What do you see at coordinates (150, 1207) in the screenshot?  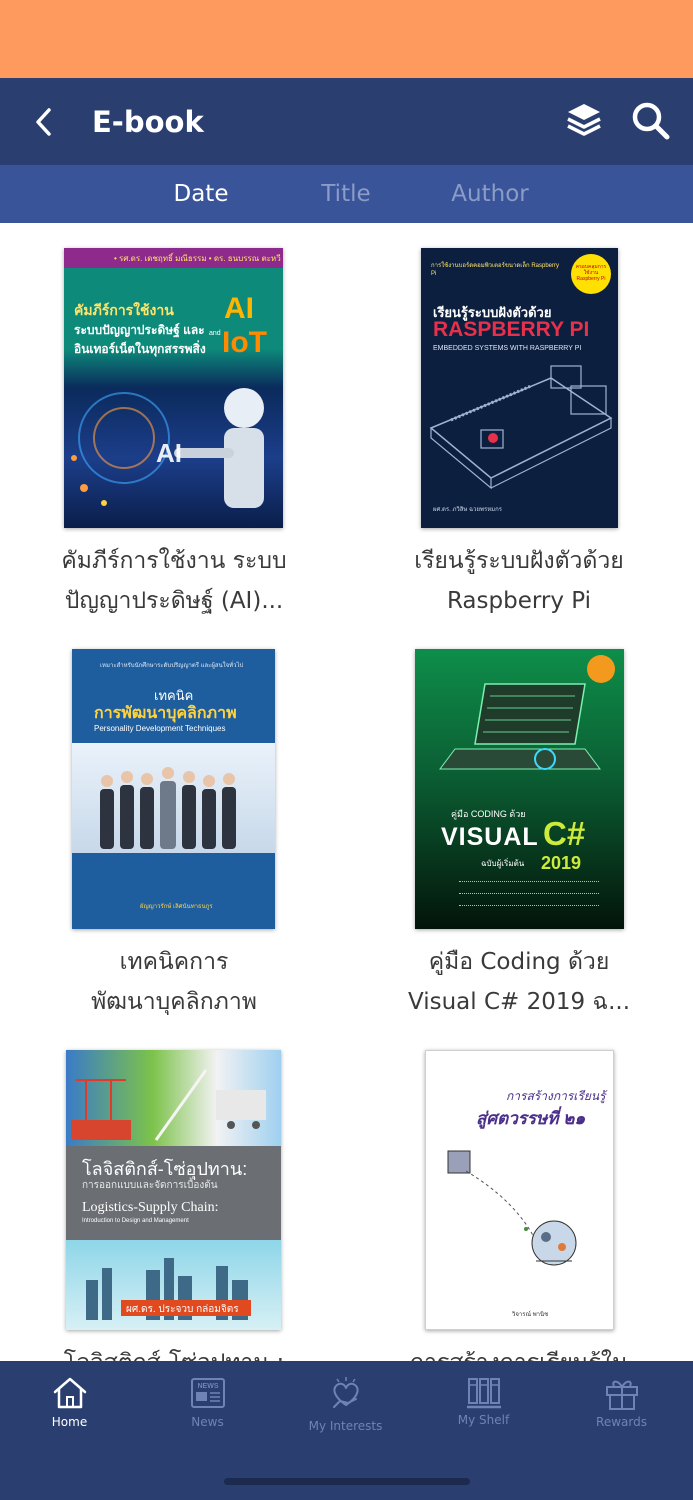 I see `cover-english-title: Logistics-Supply Chain:` at bounding box center [150, 1207].